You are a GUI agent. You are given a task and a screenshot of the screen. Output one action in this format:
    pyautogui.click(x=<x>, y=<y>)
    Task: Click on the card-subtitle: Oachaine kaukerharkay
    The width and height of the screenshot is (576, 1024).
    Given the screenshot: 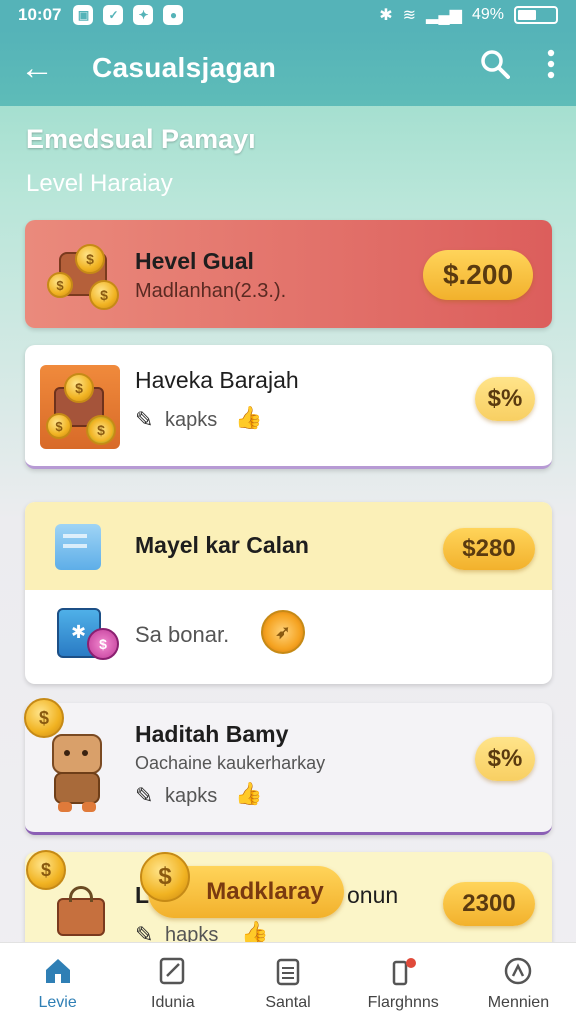 What is the action you would take?
    pyautogui.click(x=230, y=763)
    